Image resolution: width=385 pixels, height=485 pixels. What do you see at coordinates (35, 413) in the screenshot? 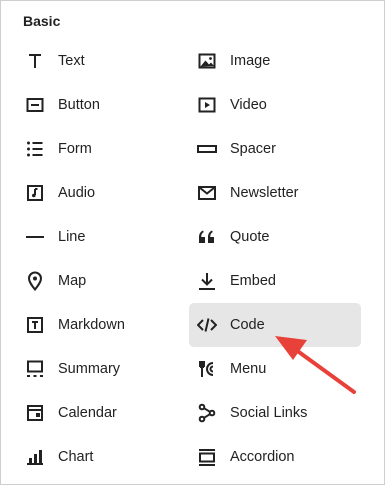
I see `calendar-icon` at bounding box center [35, 413].